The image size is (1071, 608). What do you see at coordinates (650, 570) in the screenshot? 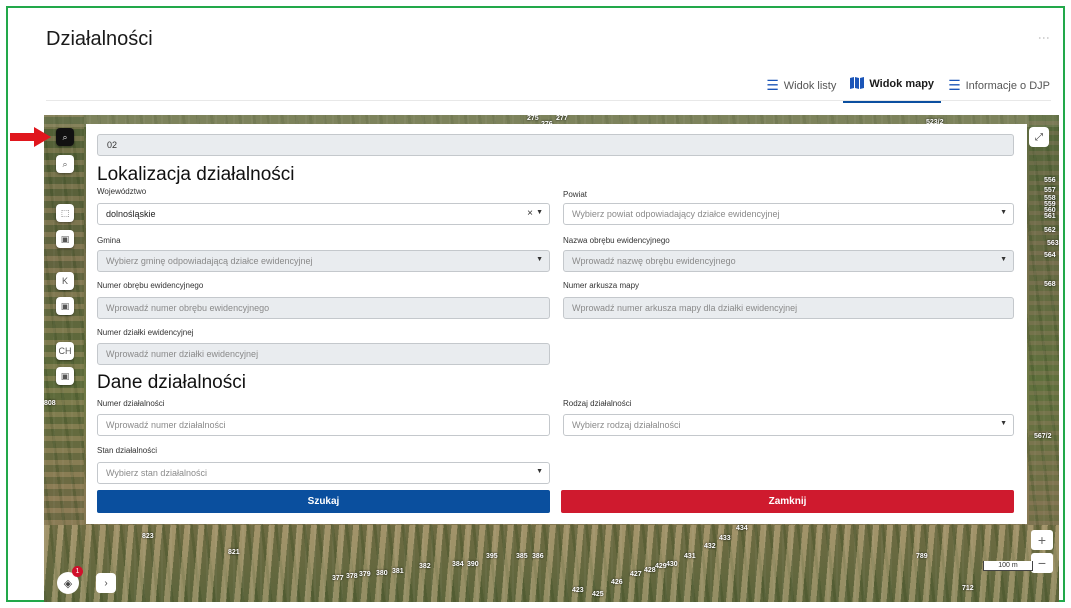
I see `map-parcel-label: 428` at bounding box center [650, 570].